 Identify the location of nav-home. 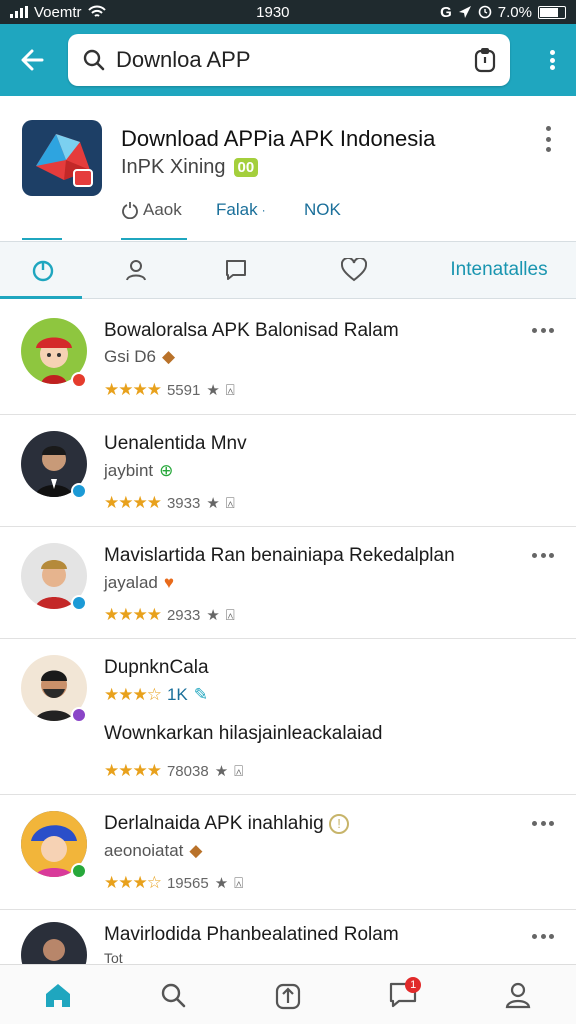
(58, 995).